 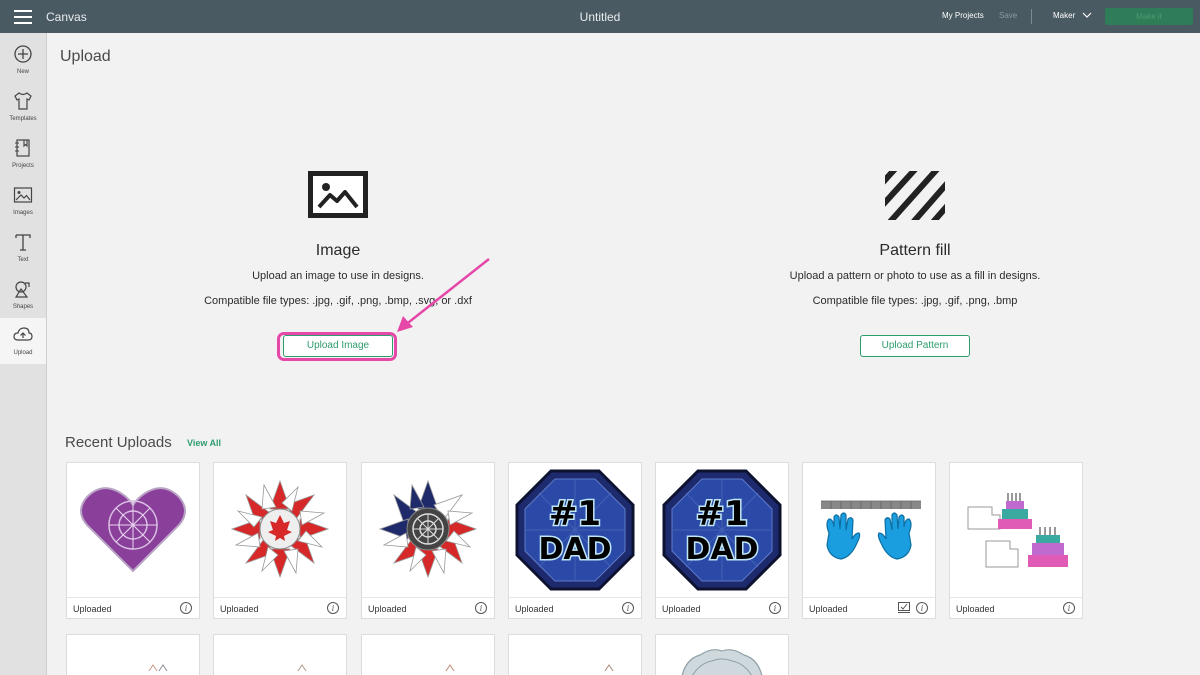 I want to click on machine-select: Maker, so click(x=1064, y=15).